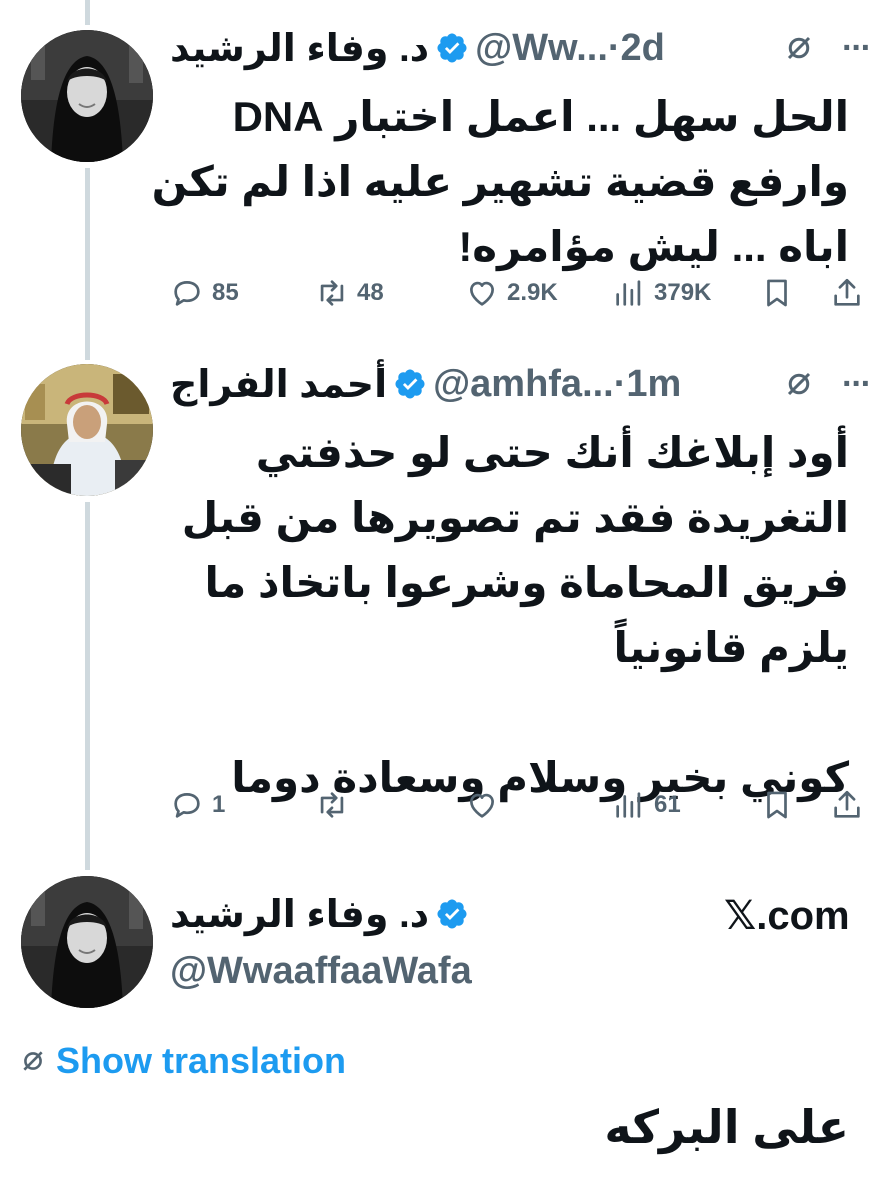 Image resolution: width=887 pixels, height=1200 pixels. Describe the element at coordinates (87, 686) in the screenshot. I see `thread-line-bottom` at that location.